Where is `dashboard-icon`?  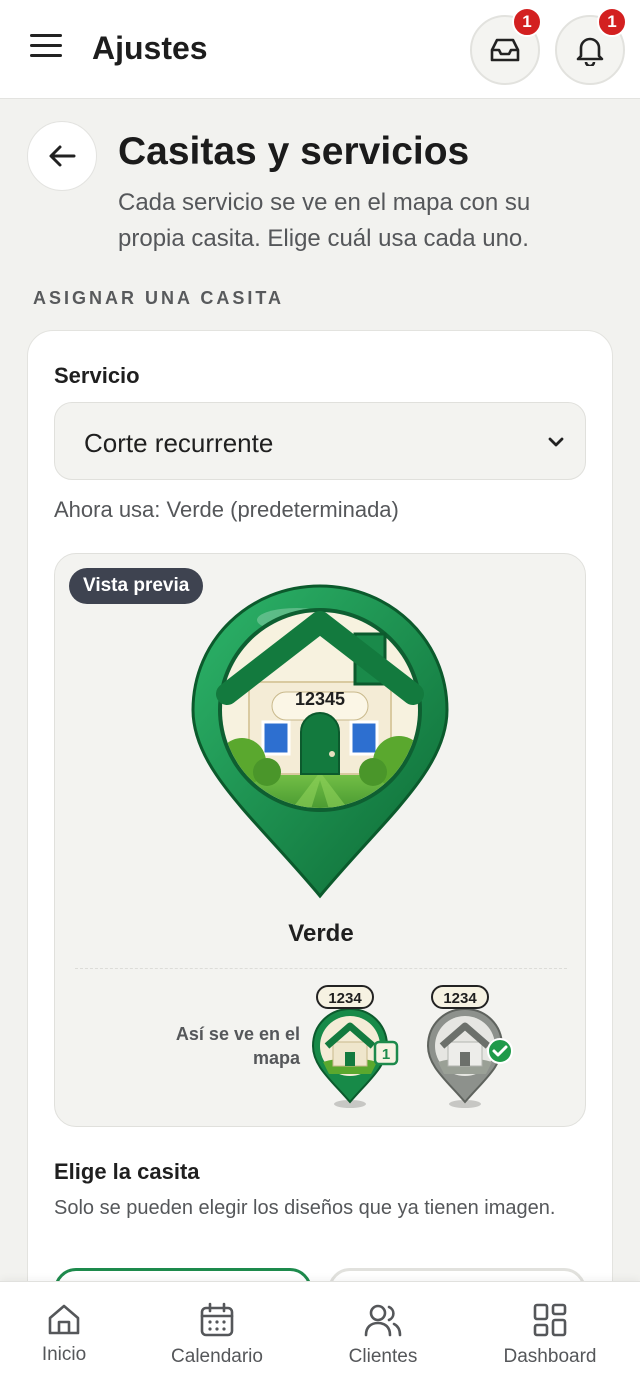
dashboard-icon is located at coordinates (550, 1320).